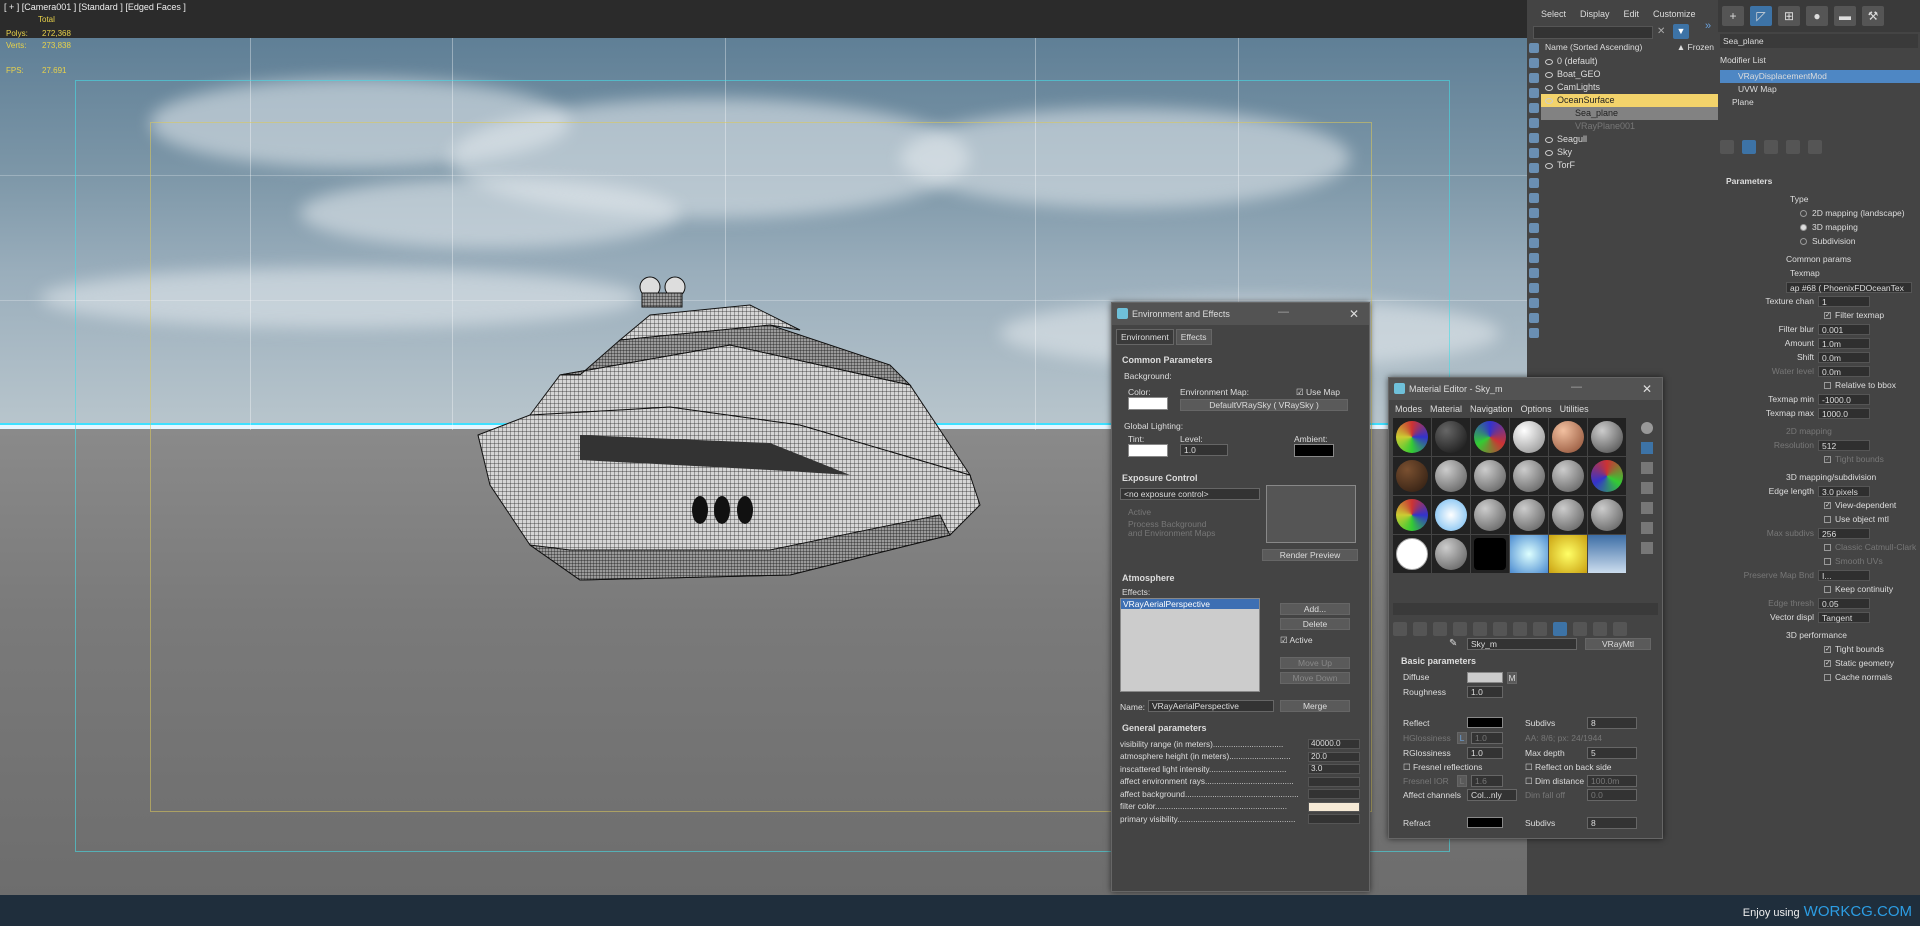 The width and height of the screenshot is (1920, 926). What do you see at coordinates (1647, 428) in the screenshot?
I see `sample-type-icon` at bounding box center [1647, 428].